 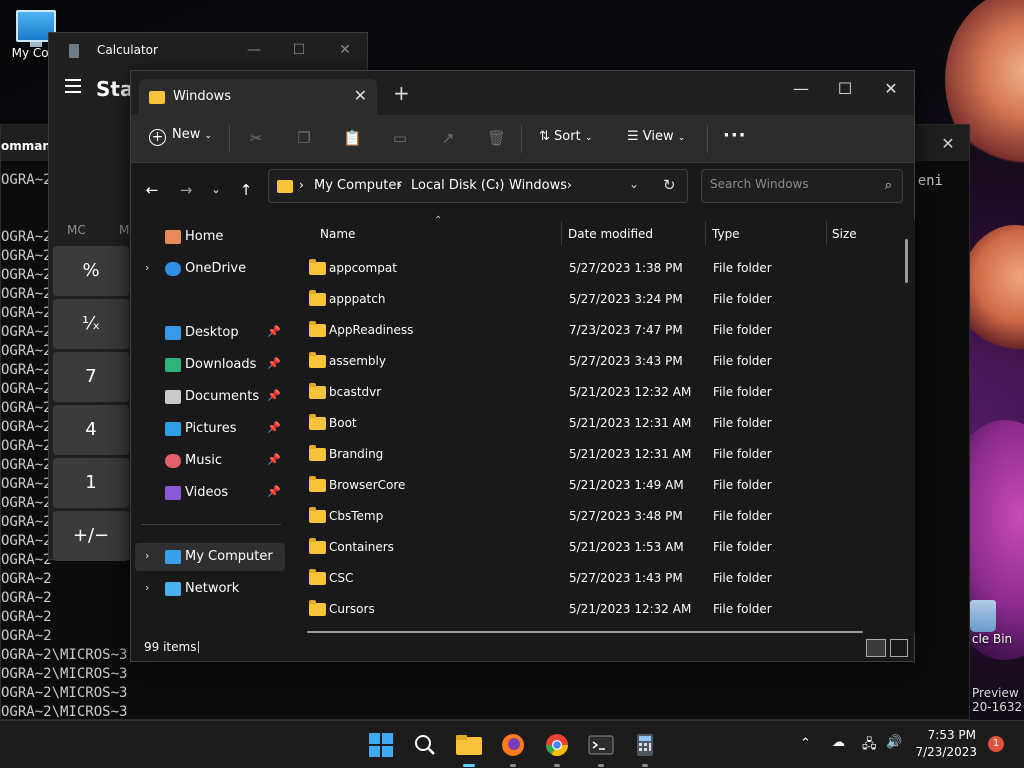 What do you see at coordinates (597, 392) in the screenshot?
I see `file-row: bcastdvr 5/21/2023 12:32 AM File folder` at bounding box center [597, 392].